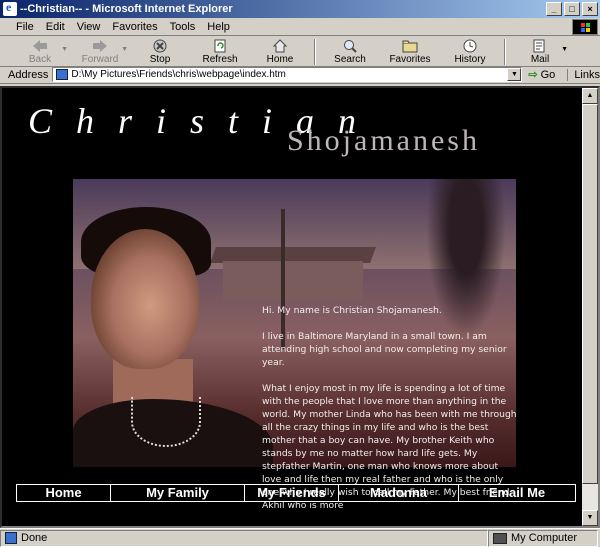 This screenshot has width=600, height=547. I want to click on favorites-button: Favorites, so click(410, 52).